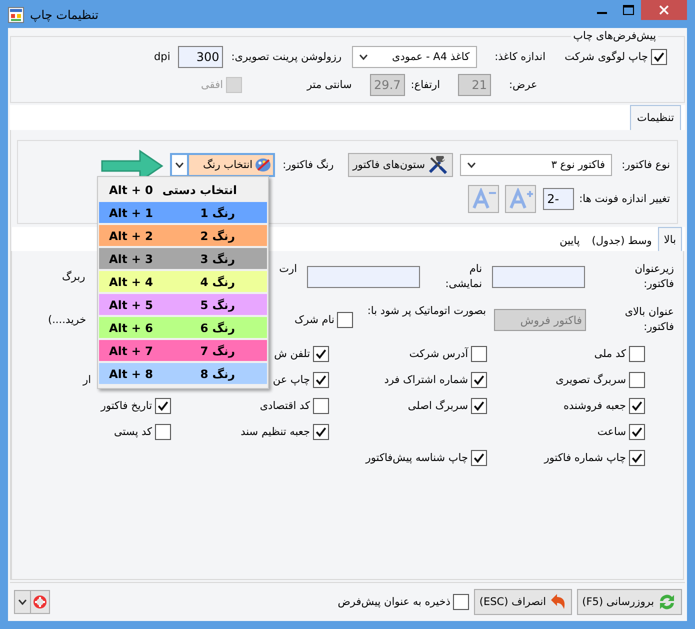 This screenshot has height=629, width=695. What do you see at coordinates (585, 458) in the screenshot?
I see `checkbox-label: چاپ شماره فاکتور` at bounding box center [585, 458].